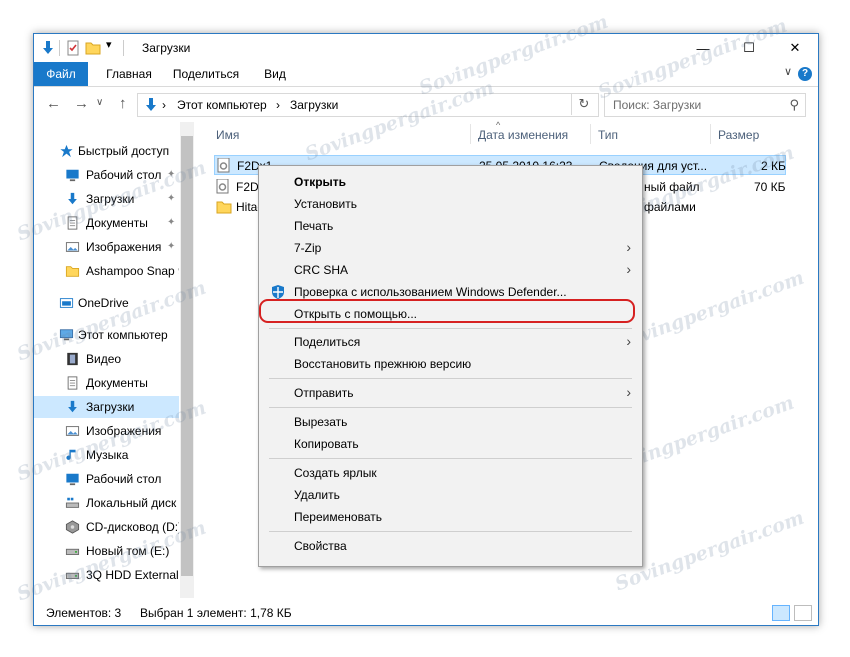 This screenshot has height=657, width=850. Describe the element at coordinates (110, 407) in the screenshot. I see `sidebar-item-label: Загрузки` at that location.